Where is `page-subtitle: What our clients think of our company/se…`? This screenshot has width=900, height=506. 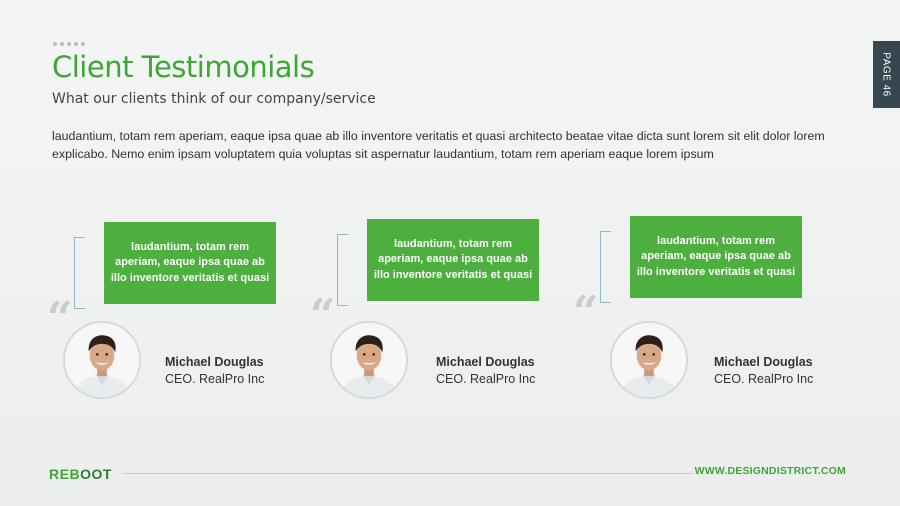
page-subtitle: What our clients think of our company/se… is located at coordinates (214, 99).